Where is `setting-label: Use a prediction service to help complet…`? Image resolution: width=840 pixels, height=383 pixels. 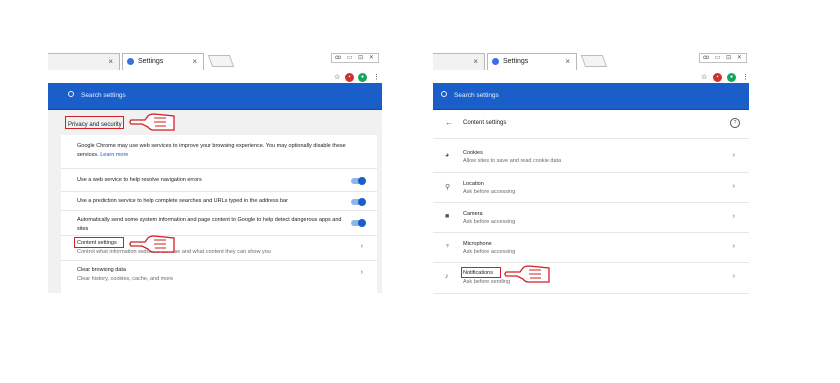 setting-label: Use a prediction service to help complet… is located at coordinates (182, 201).